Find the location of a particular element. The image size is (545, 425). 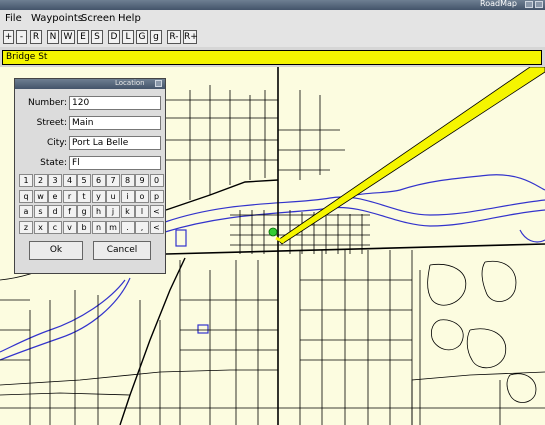

window-title: RoadMap is located at coordinates (498, 4).